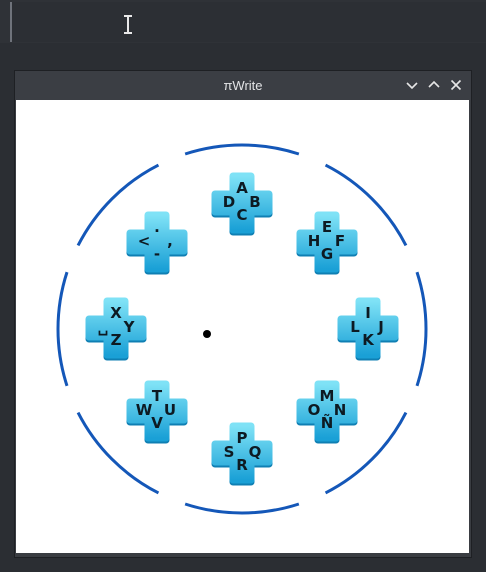 This screenshot has height=572, width=486. I want to click on key-letter-bottom: K, so click(368, 340).